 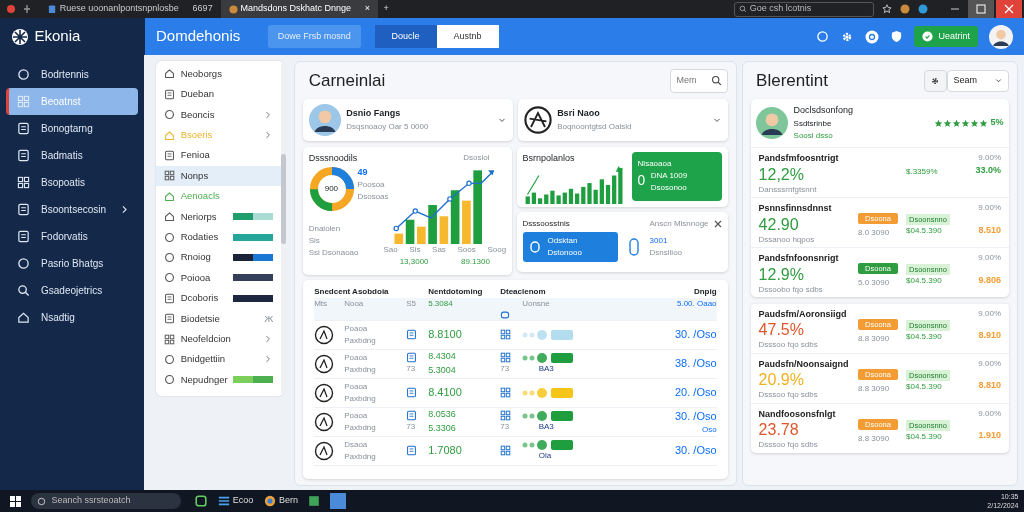 What do you see at coordinates (570, 247) in the screenshot?
I see `highlight-tile: Odsktan Dstonooo` at bounding box center [570, 247].